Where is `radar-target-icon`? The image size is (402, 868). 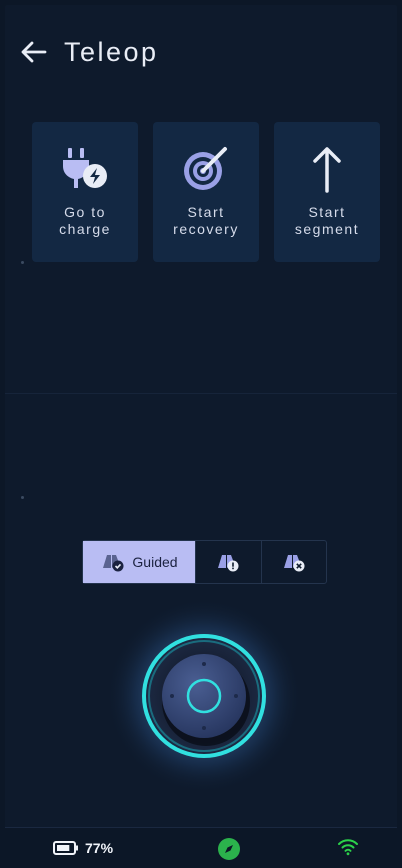 radar-target-icon is located at coordinates (205, 168).